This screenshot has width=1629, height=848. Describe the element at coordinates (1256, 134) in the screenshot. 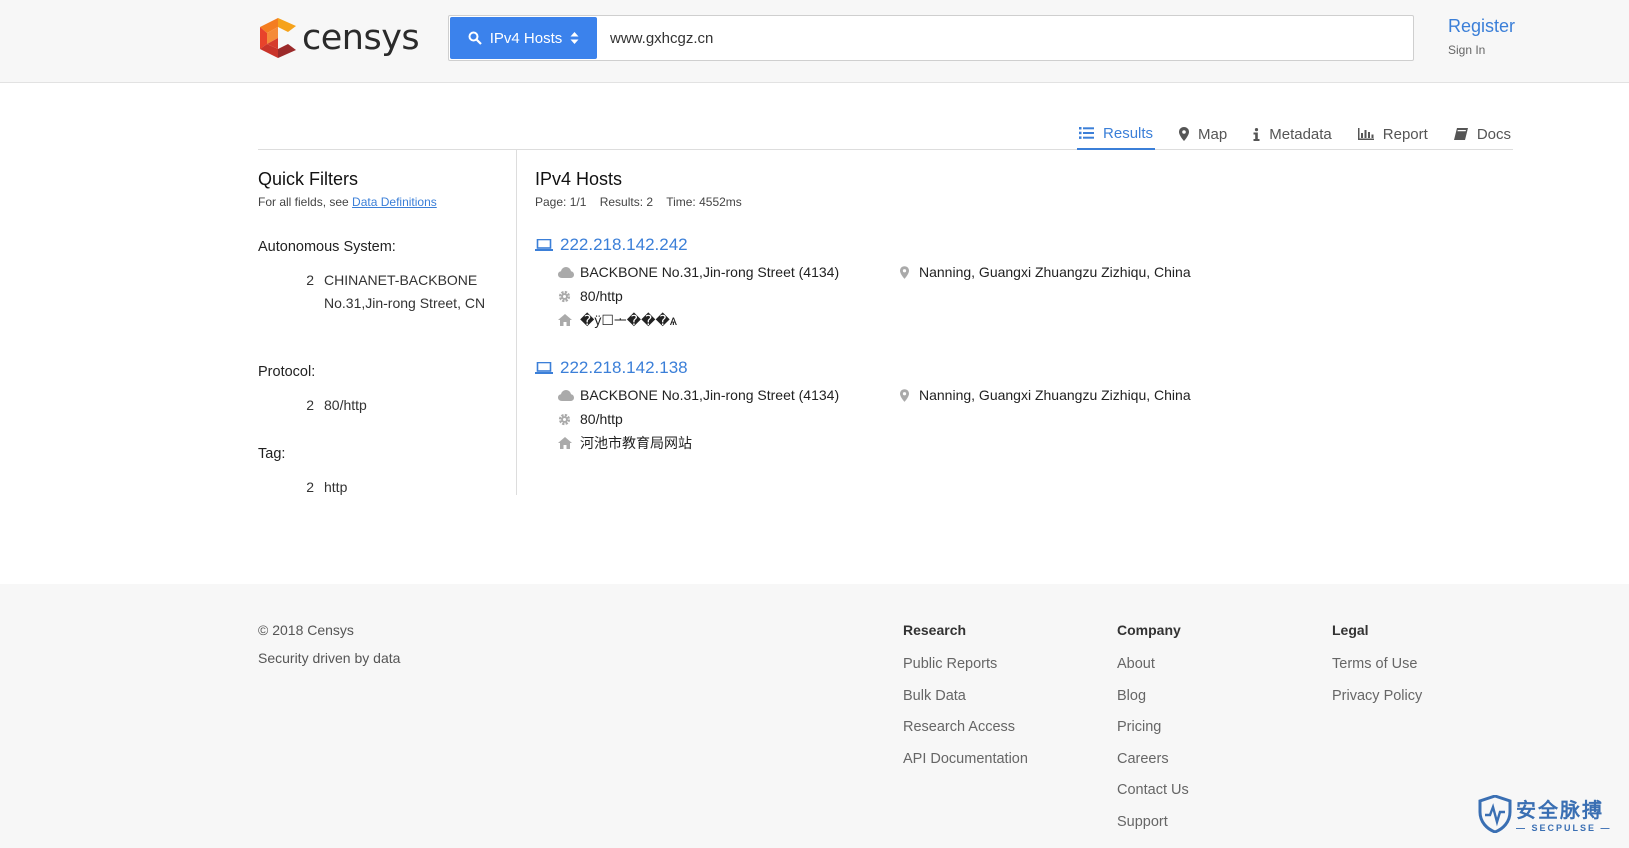

I see `info-icon` at that location.